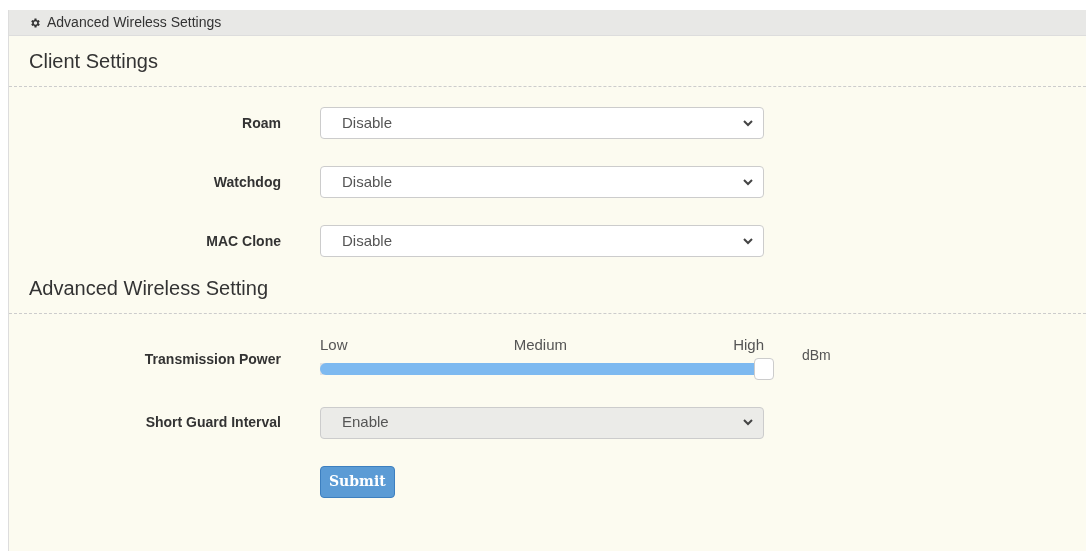 Image resolution: width=1086 pixels, height=551 pixels. I want to click on section-title: Advanced Wireless Setting, so click(148, 288).